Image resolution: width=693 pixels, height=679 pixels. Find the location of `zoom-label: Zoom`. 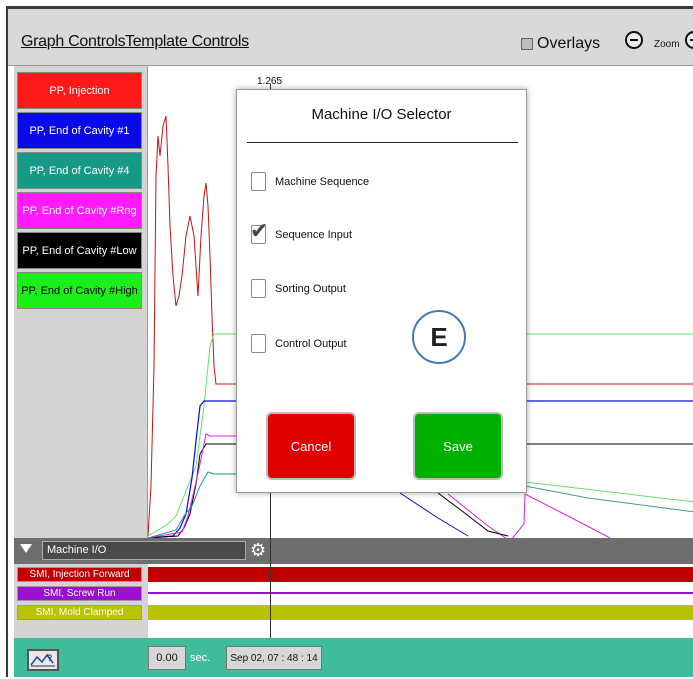

zoom-label: Zoom is located at coordinates (667, 44).